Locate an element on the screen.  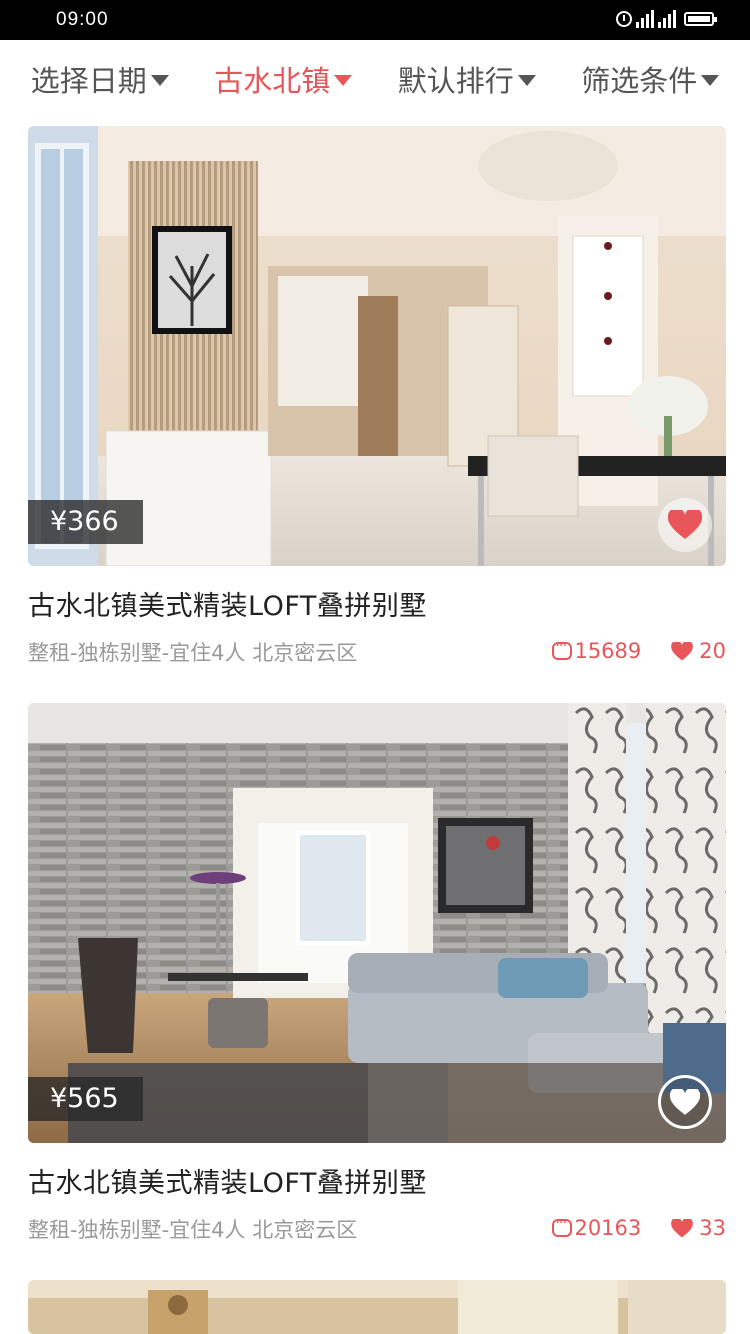
price-tag: ¥565 is located at coordinates (85, 1099).